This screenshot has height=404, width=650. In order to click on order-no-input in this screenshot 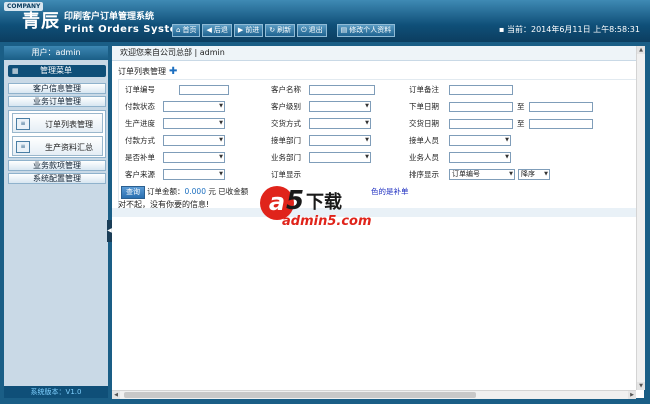, I will do `click(204, 90)`.